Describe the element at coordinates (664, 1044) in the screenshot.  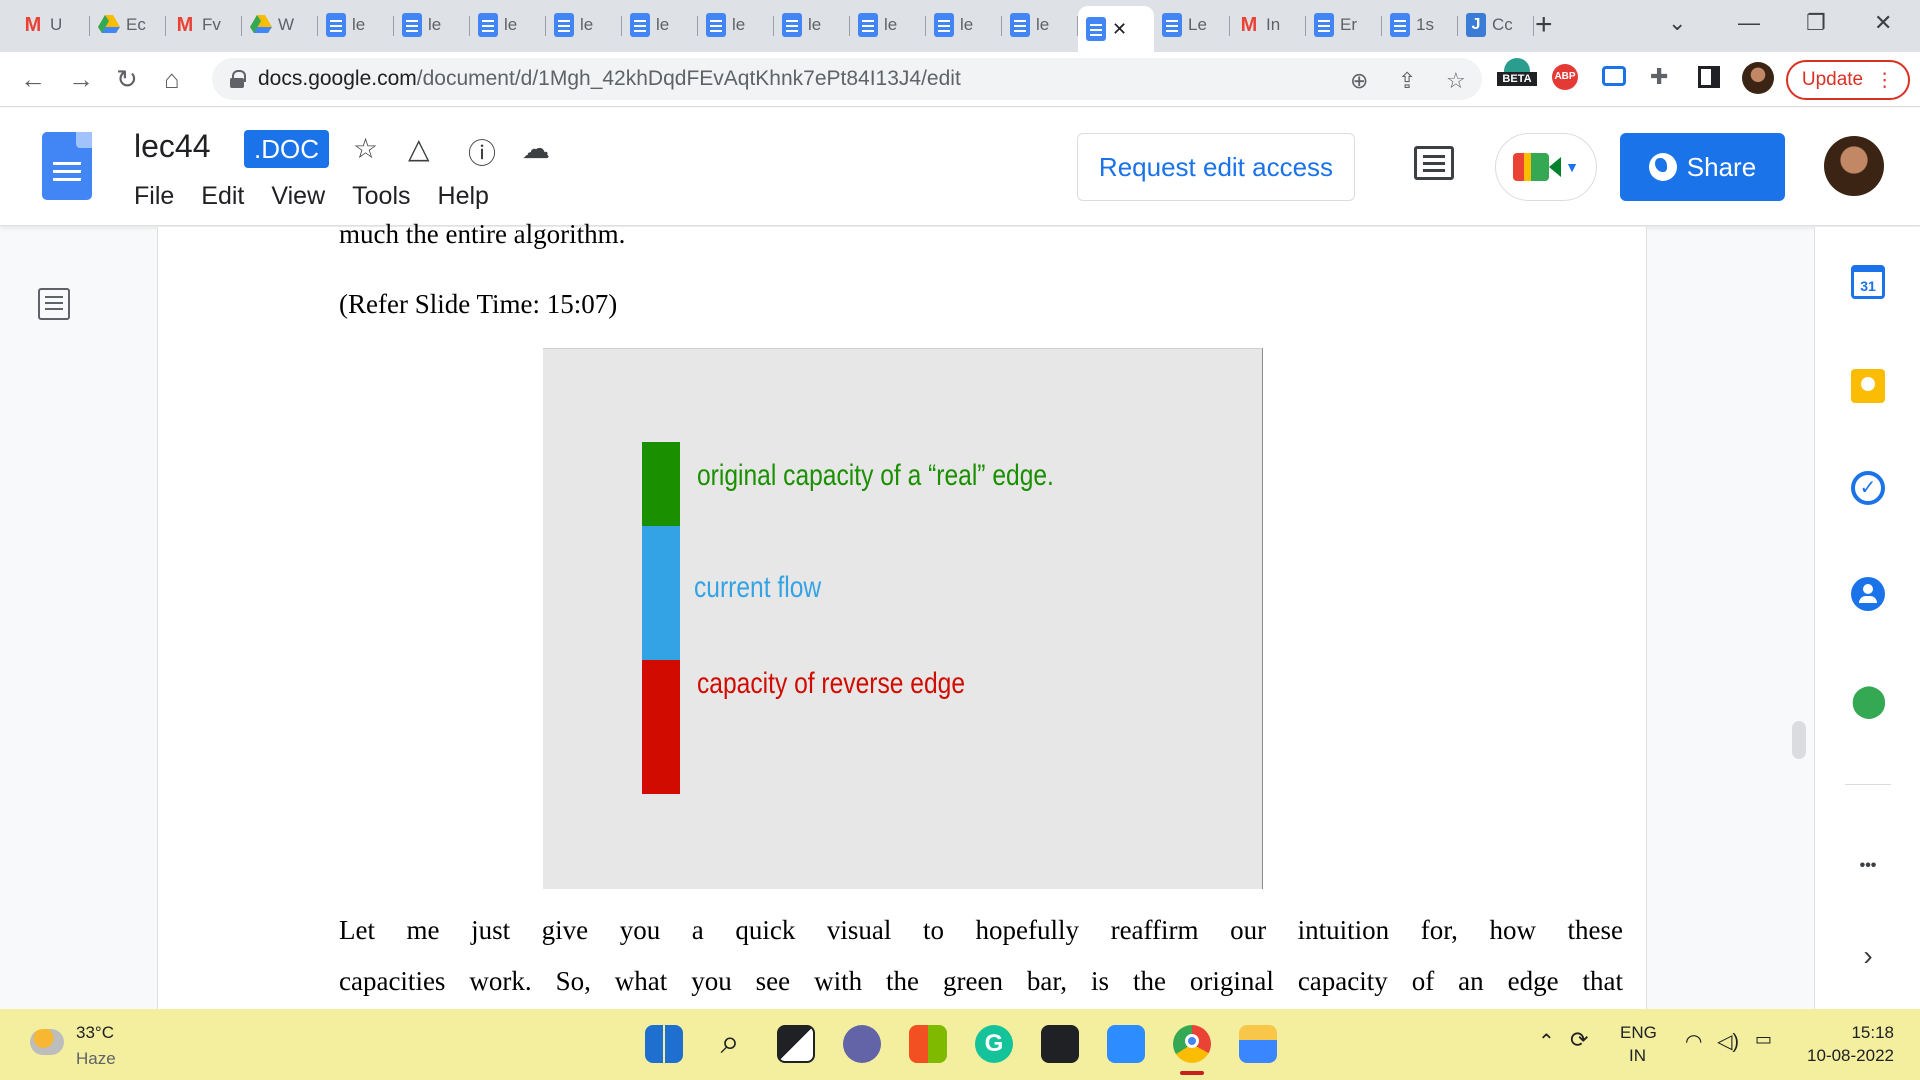
I see `start-icon` at that location.